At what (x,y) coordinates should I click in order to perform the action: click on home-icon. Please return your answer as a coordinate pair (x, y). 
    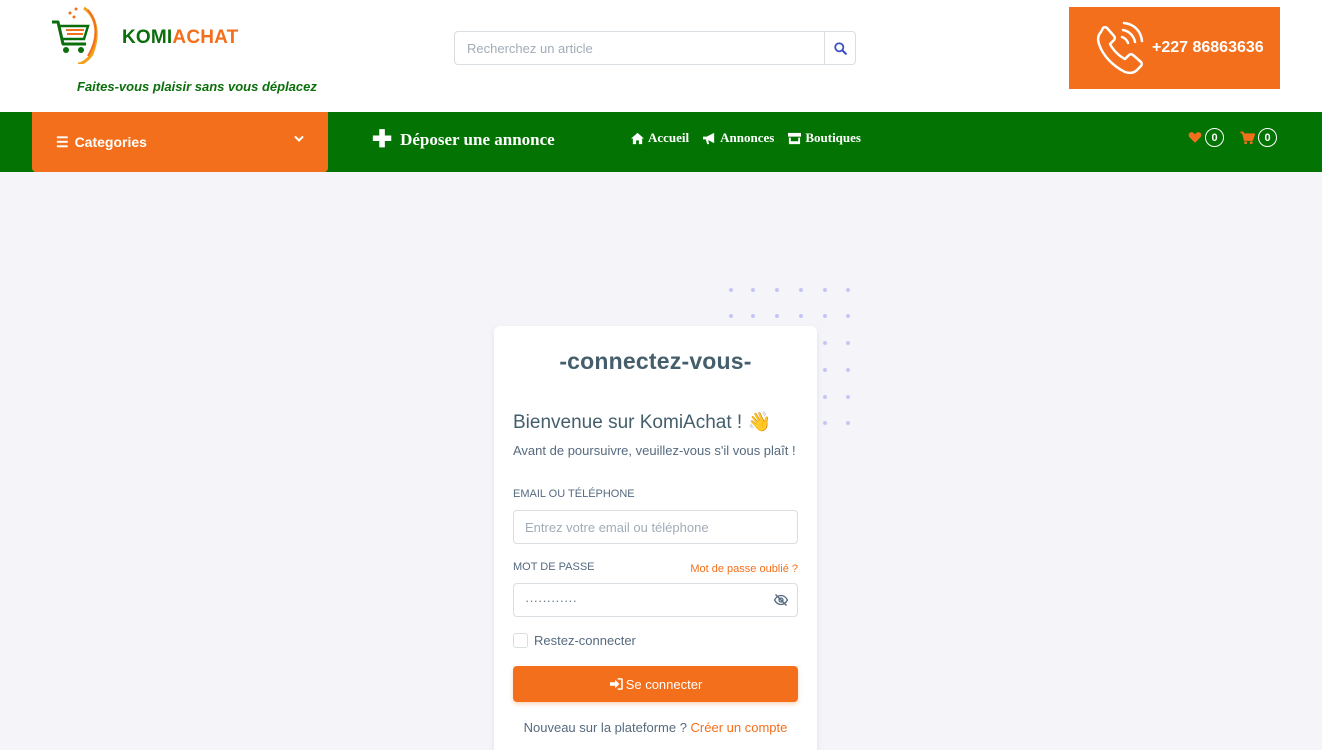
    Looking at the image, I should click on (637, 138).